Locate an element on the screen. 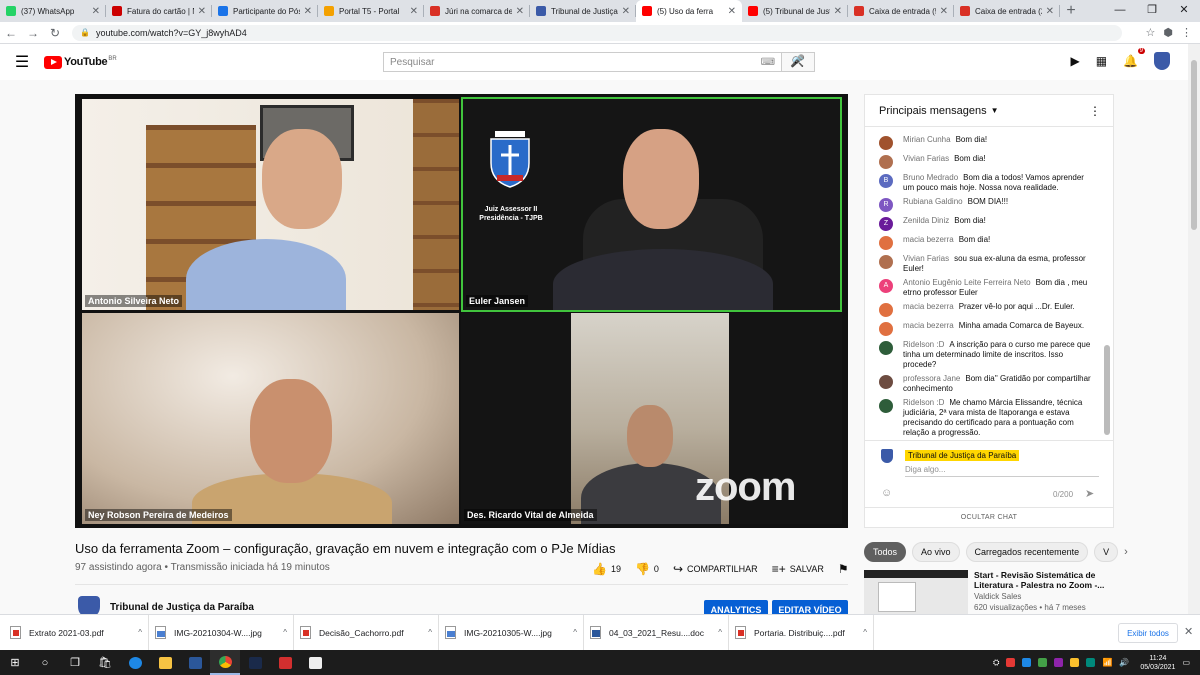 This screenshot has width=1200, height=675. download-item: Decisão_Cachorro.pdf ^ is located at coordinates (366, 632).